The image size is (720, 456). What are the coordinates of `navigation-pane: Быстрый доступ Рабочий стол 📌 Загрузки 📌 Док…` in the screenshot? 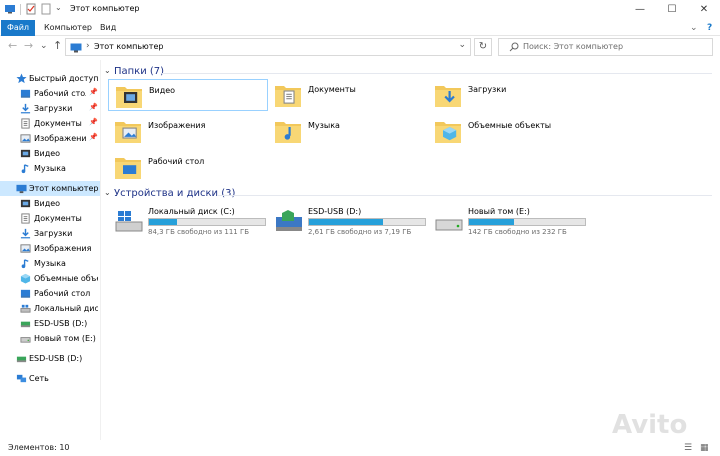 It's located at (50, 253).